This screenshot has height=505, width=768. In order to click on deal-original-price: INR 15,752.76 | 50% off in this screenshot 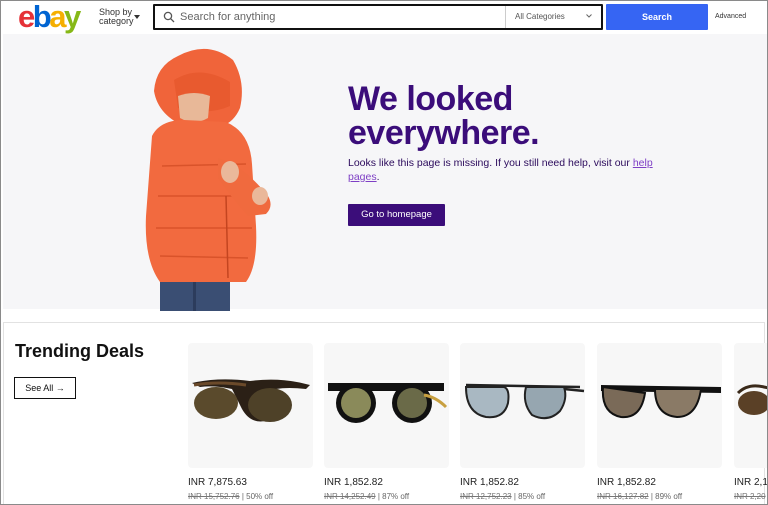, I will do `click(231, 496)`.